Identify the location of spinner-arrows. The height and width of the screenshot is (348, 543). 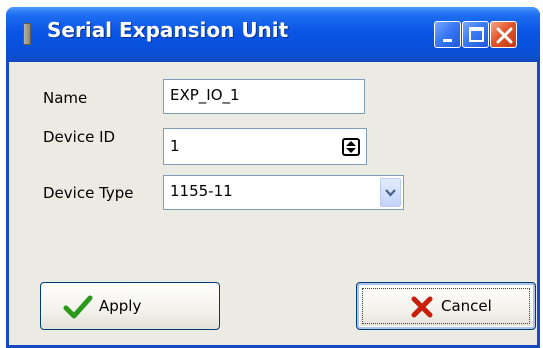
(351, 147).